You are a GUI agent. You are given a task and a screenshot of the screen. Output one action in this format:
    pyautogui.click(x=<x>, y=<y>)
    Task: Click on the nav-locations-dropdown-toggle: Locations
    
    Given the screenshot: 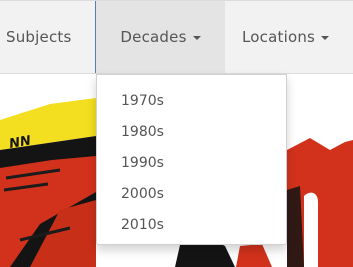 What is the action you would take?
    pyautogui.click(x=289, y=37)
    